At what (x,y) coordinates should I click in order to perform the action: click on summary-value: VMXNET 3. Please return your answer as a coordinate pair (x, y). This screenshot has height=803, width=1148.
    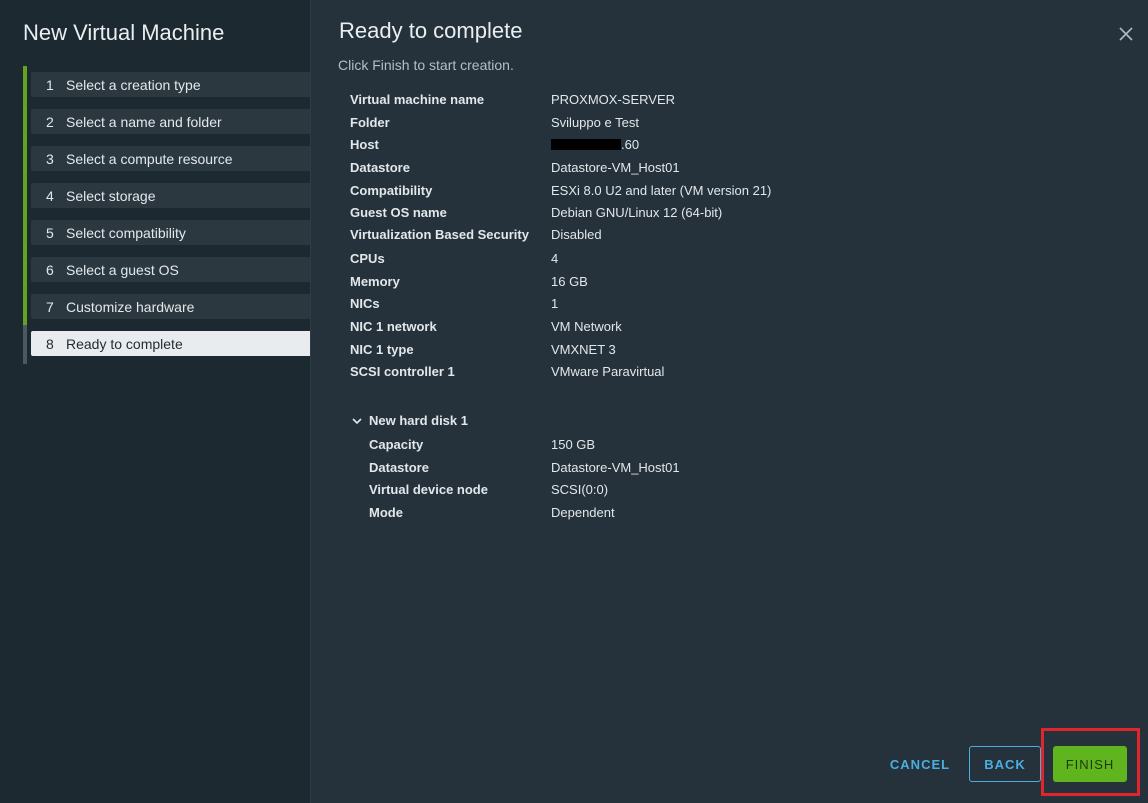
    Looking at the image, I should click on (583, 349).